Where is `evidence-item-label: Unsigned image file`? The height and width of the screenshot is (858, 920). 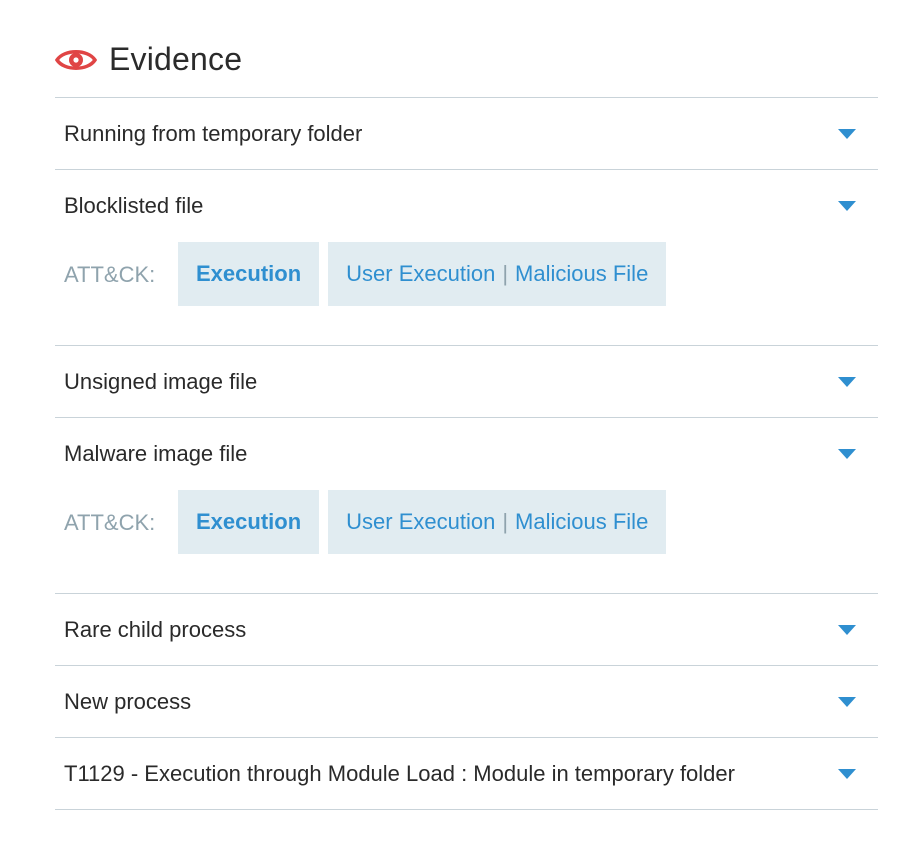
evidence-item-label: Unsigned image file is located at coordinates (161, 381).